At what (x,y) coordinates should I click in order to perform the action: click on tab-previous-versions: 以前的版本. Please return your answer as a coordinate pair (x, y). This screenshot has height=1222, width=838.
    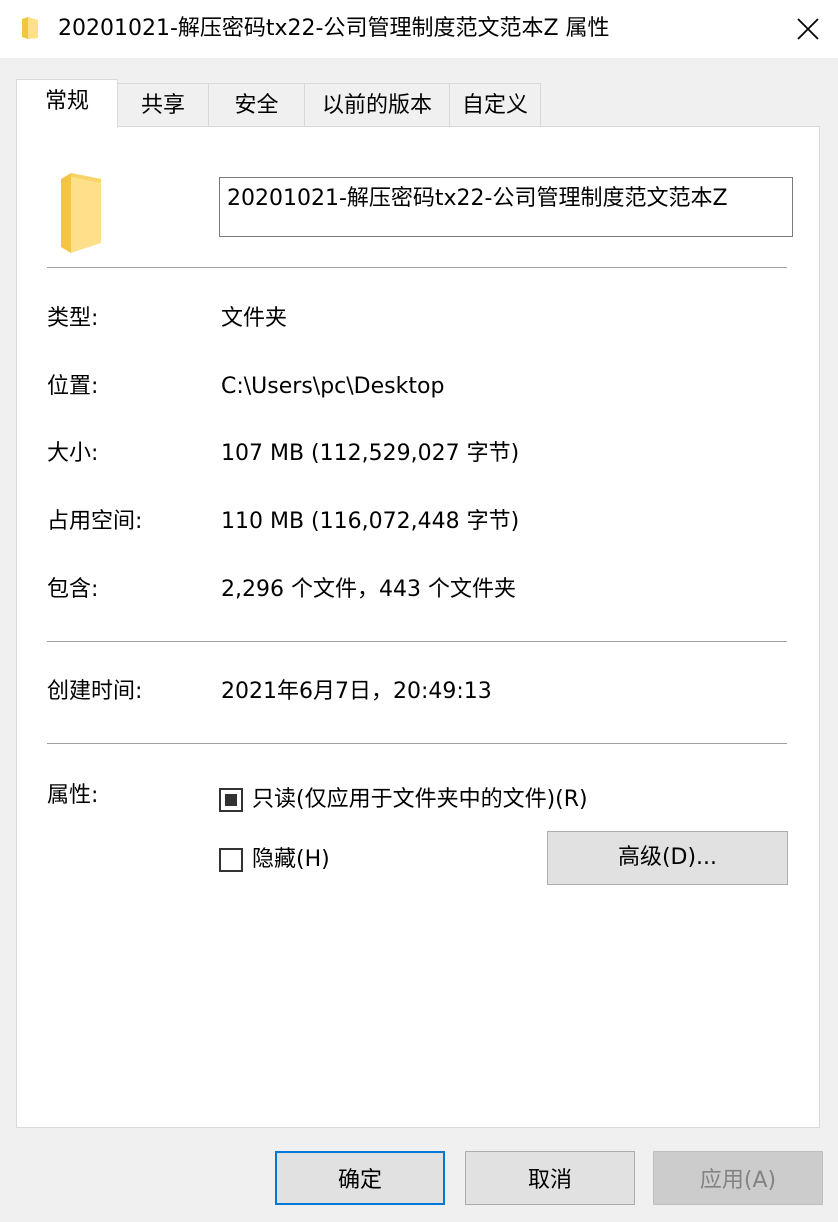
    Looking at the image, I should click on (377, 104).